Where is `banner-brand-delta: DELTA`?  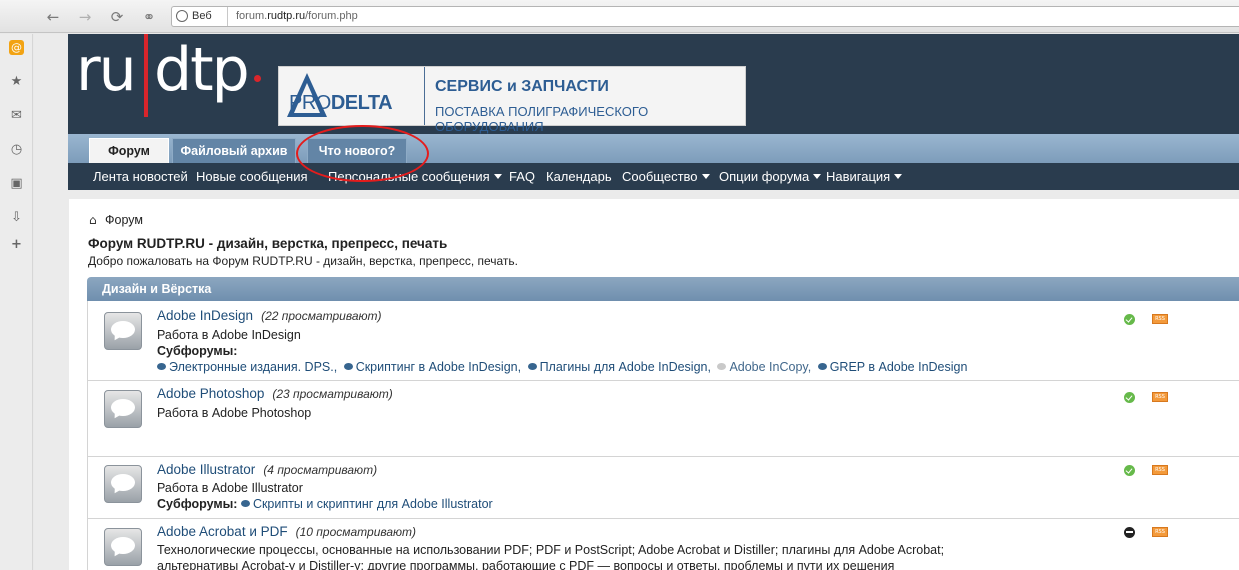
banner-brand-delta: DELTA is located at coordinates (361, 103).